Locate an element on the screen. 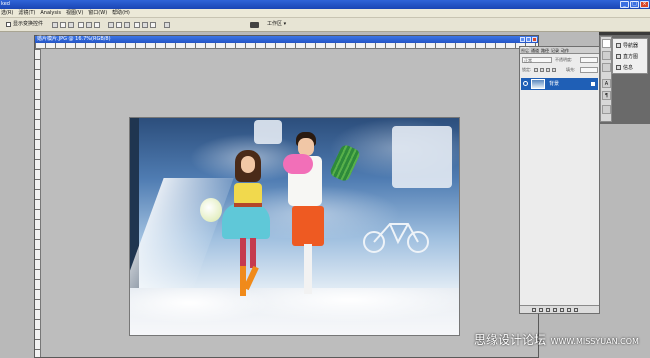 The height and width of the screenshot is (358, 650). align-hcenter-icon is located at coordinates (89, 25).